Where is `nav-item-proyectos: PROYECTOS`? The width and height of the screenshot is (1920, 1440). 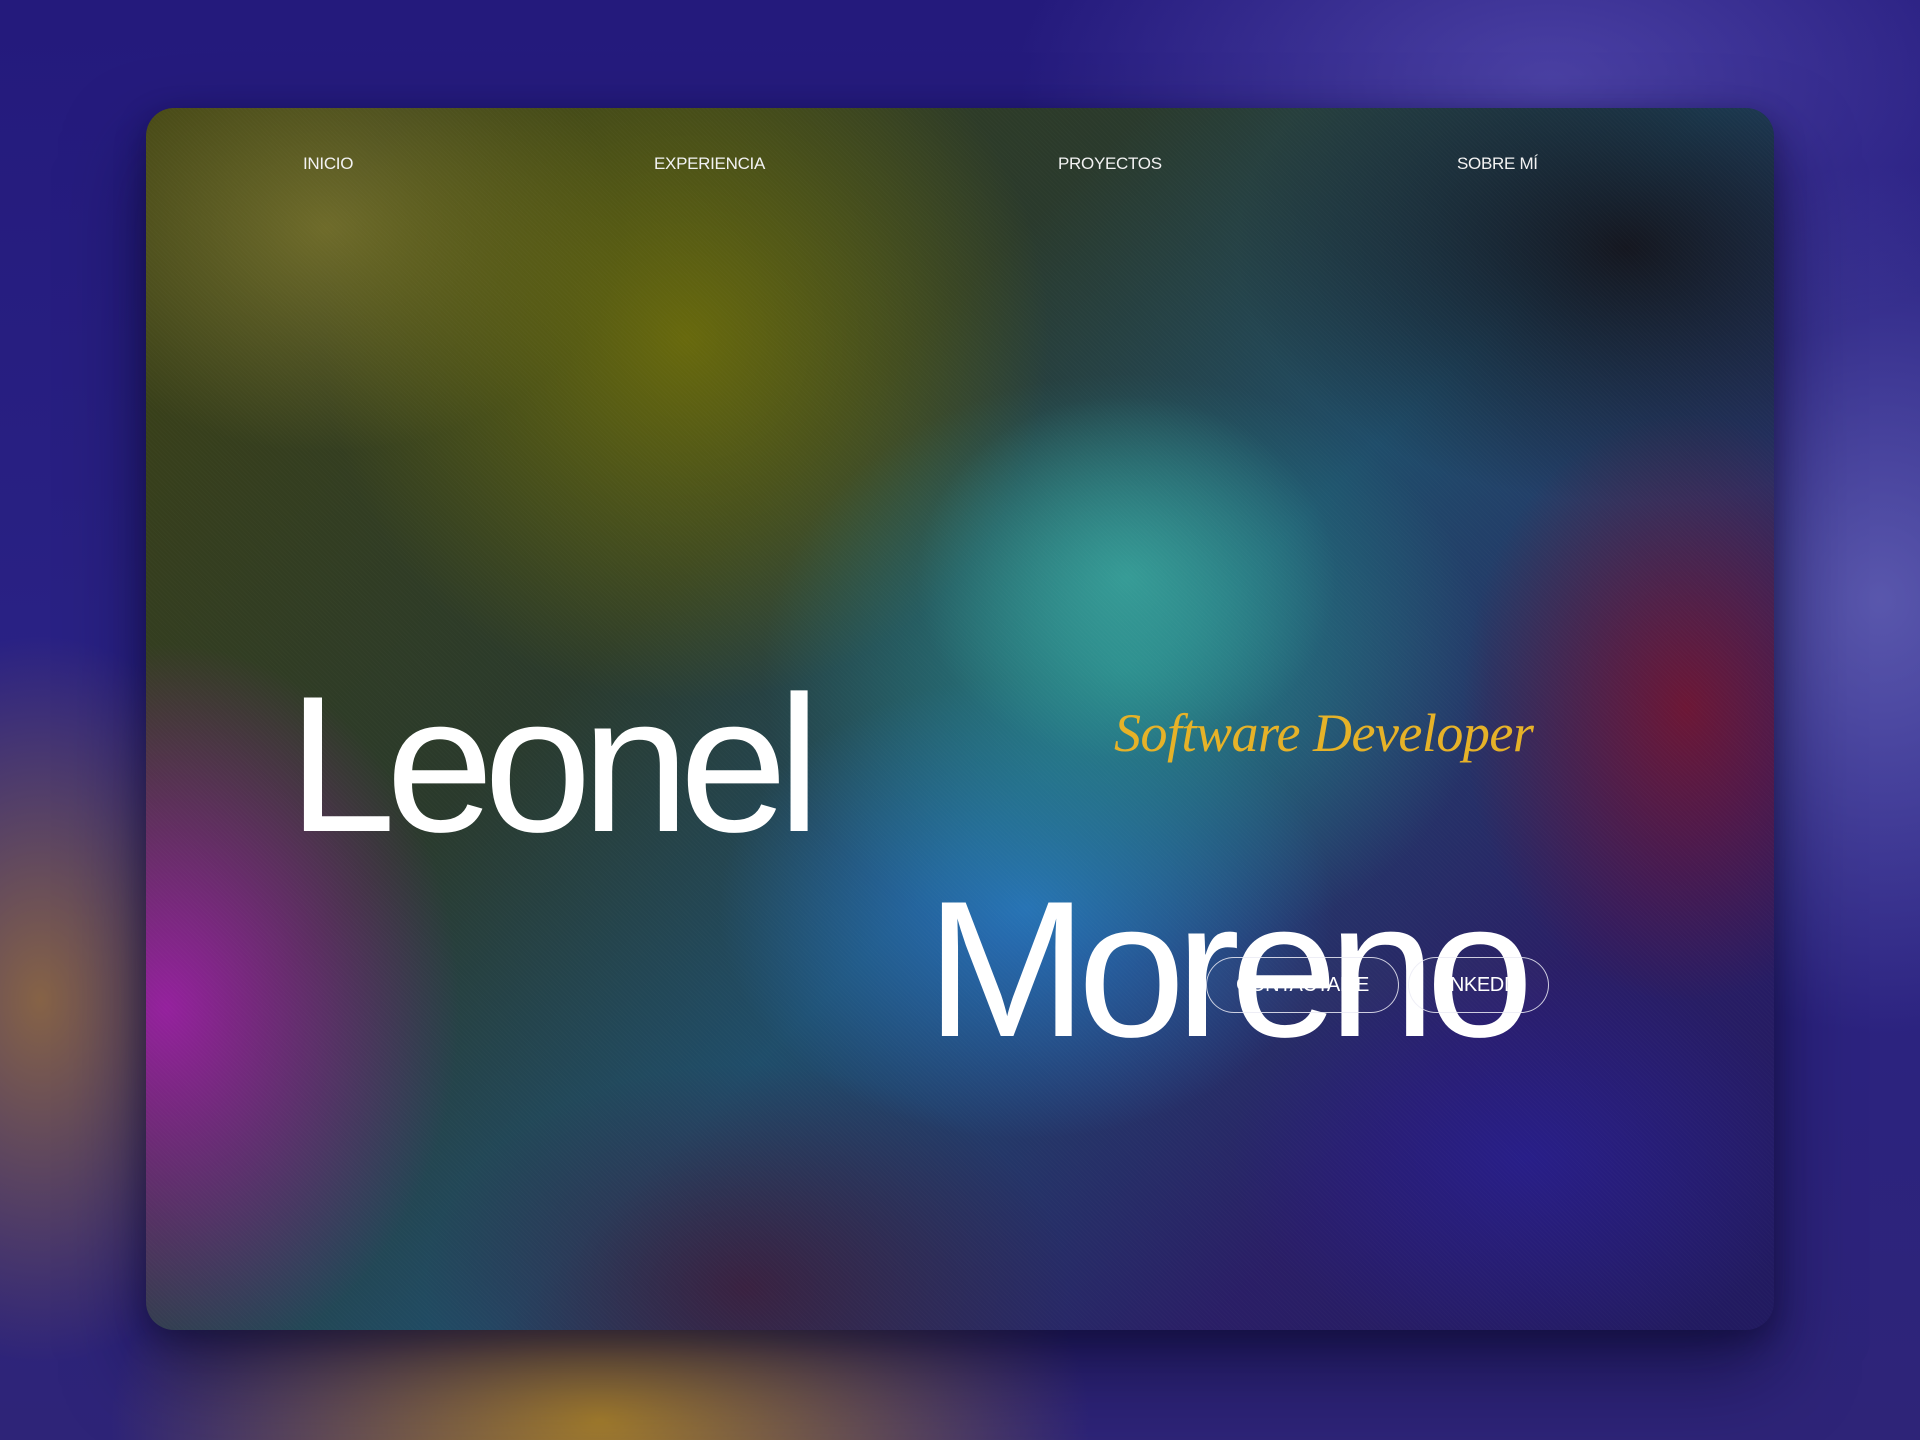
nav-item-proyectos: PROYECTOS is located at coordinates (1110, 164).